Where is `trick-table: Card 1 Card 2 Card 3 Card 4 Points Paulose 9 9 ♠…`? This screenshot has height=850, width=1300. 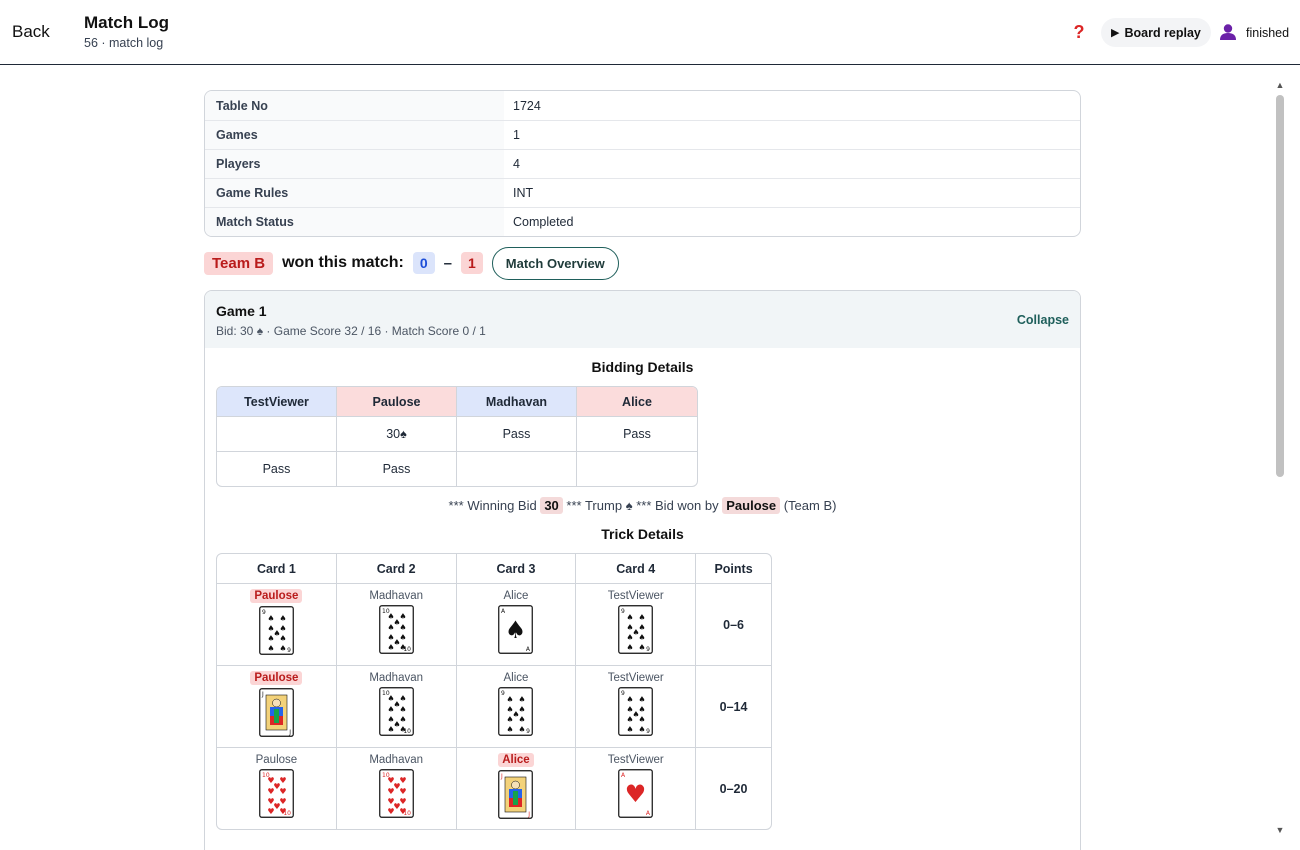 trick-table: Card 1 Card 2 Card 3 Card 4 Points Paulose 9 9 ♠… is located at coordinates (494, 691).